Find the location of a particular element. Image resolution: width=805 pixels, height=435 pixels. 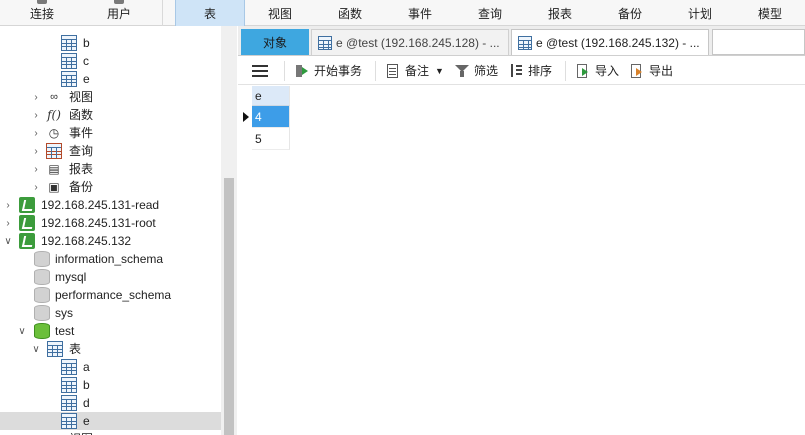

tree-item-events: › ◷ 事件 is located at coordinates (110, 133).